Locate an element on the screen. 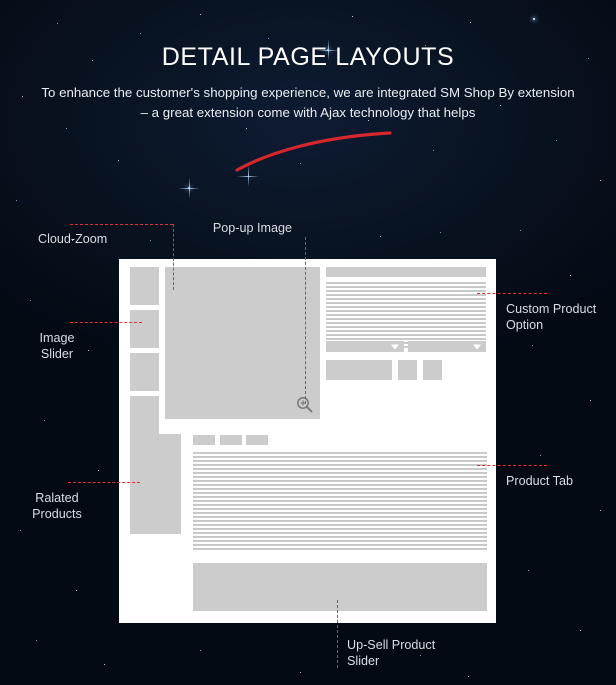 The image size is (616, 685). product-title-bar is located at coordinates (406, 272).